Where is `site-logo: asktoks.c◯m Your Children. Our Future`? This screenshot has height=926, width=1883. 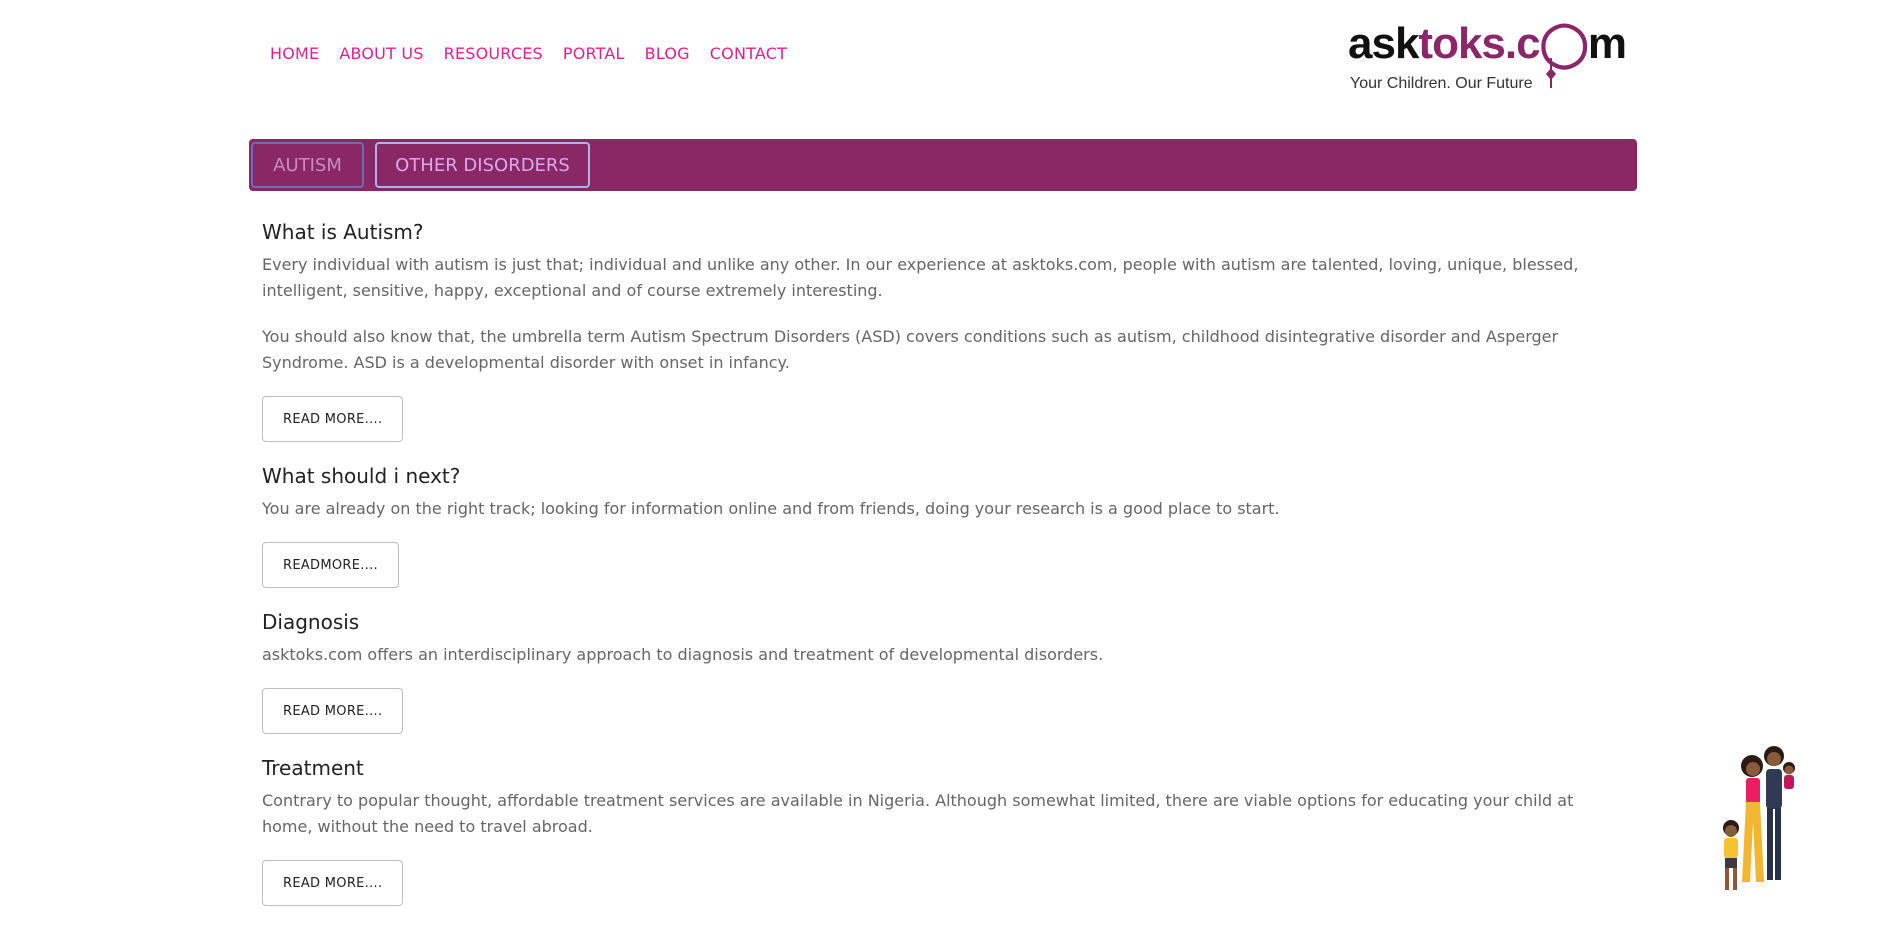 site-logo: asktoks.c◯m Your Children. Our Future is located at coordinates (1487, 55).